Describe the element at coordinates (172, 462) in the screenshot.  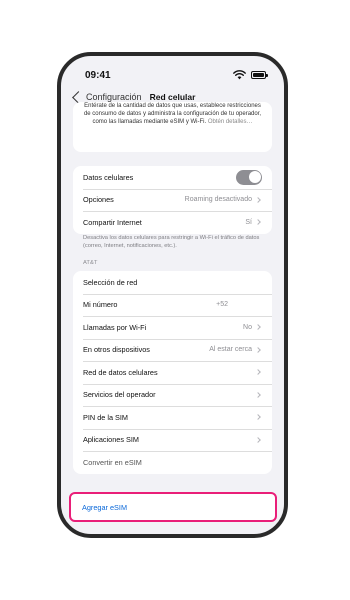
I see `convert-esim-row: Convertir en eSIM` at that location.